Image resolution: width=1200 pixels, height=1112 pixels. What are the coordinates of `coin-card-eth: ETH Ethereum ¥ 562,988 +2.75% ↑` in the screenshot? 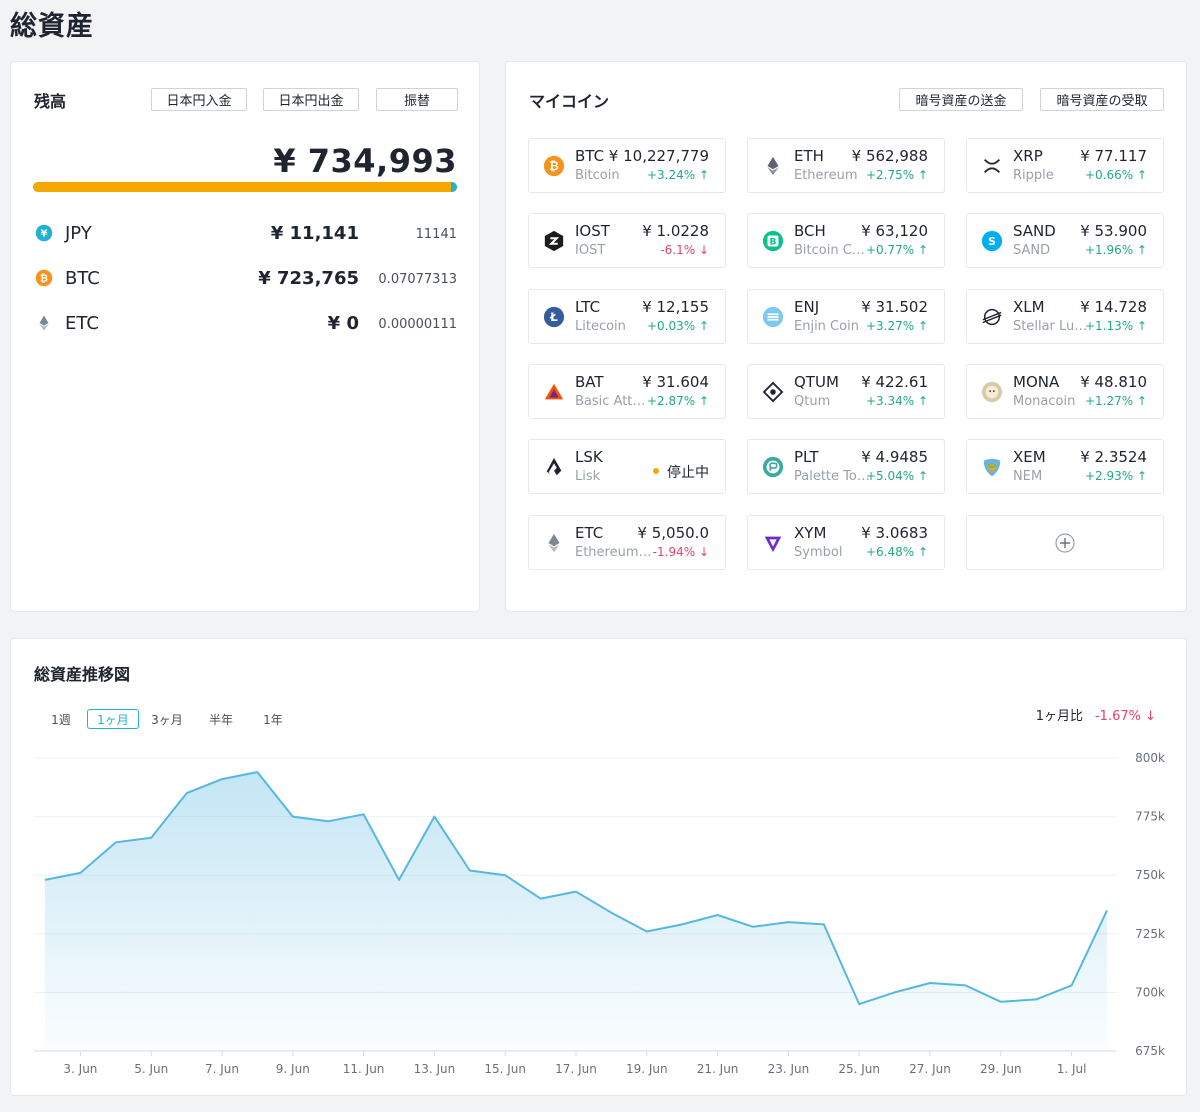 It's located at (846, 165).